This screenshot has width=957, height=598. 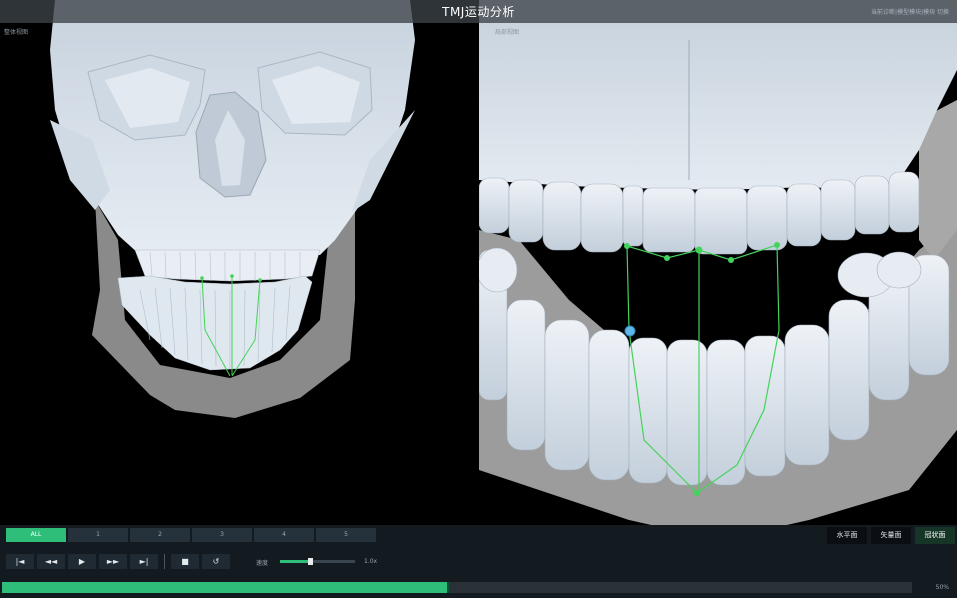 I want to click on tab-all: ALL, so click(x=36, y=535).